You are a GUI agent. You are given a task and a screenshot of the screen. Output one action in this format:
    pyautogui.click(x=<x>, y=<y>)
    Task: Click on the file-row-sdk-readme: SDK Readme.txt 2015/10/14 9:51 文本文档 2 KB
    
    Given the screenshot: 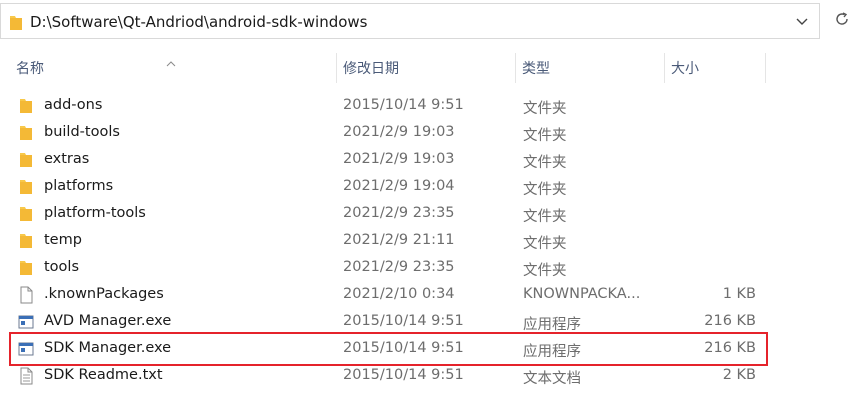 What is the action you would take?
    pyautogui.click(x=431, y=375)
    